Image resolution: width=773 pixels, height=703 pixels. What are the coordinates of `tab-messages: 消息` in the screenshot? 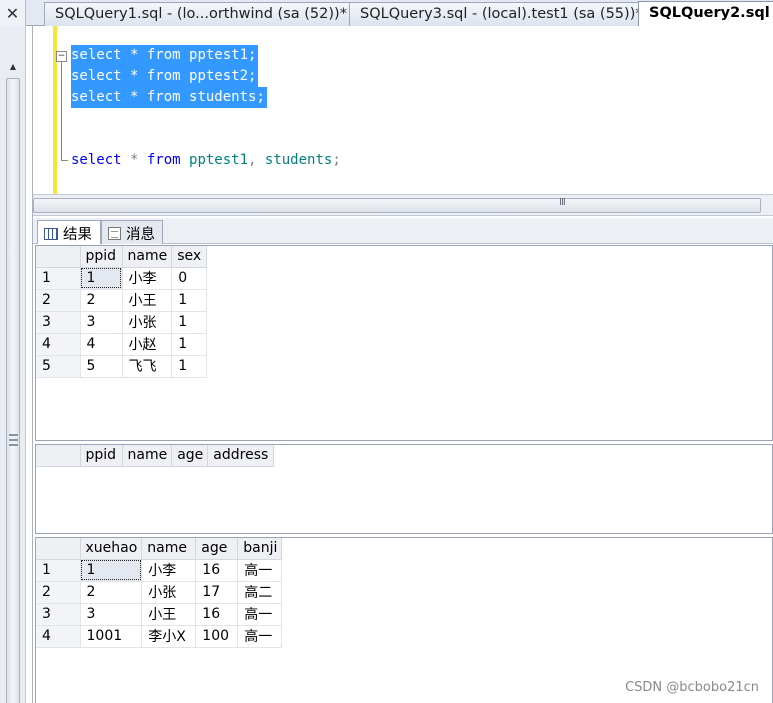 It's located at (132, 232).